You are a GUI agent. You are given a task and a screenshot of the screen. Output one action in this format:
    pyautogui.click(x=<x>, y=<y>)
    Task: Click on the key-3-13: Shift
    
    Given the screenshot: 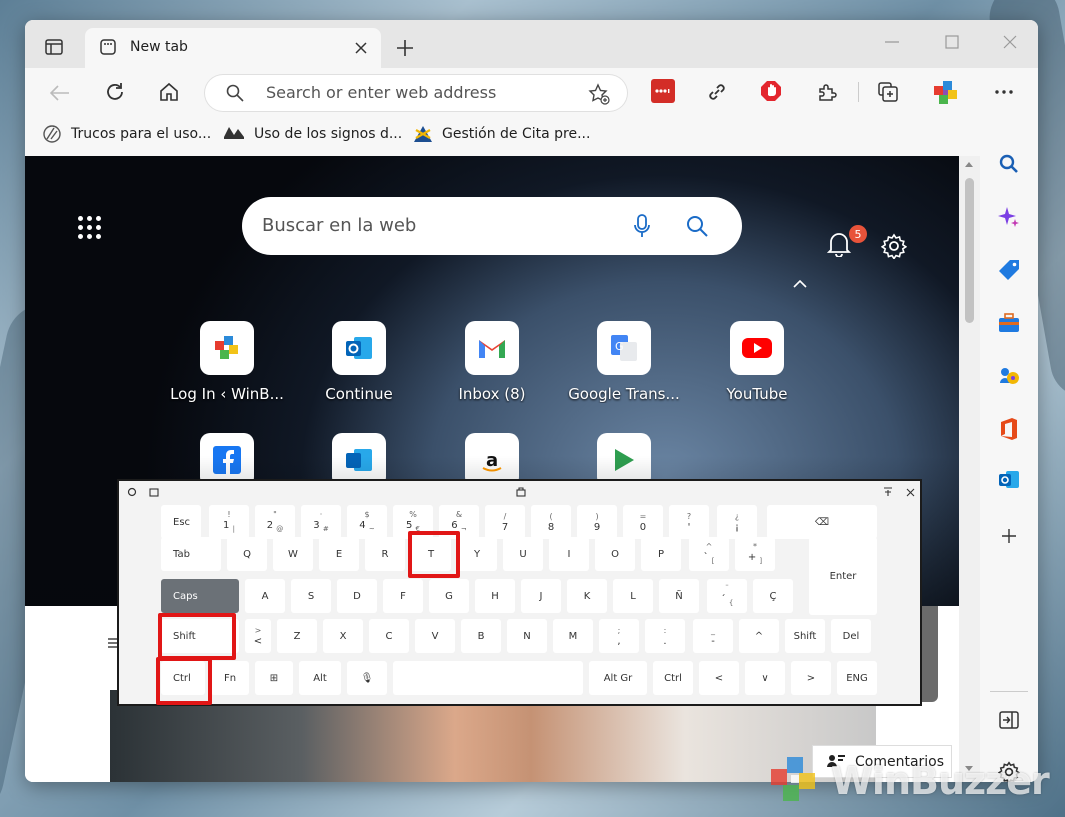 What is the action you would take?
    pyautogui.click(x=805, y=636)
    